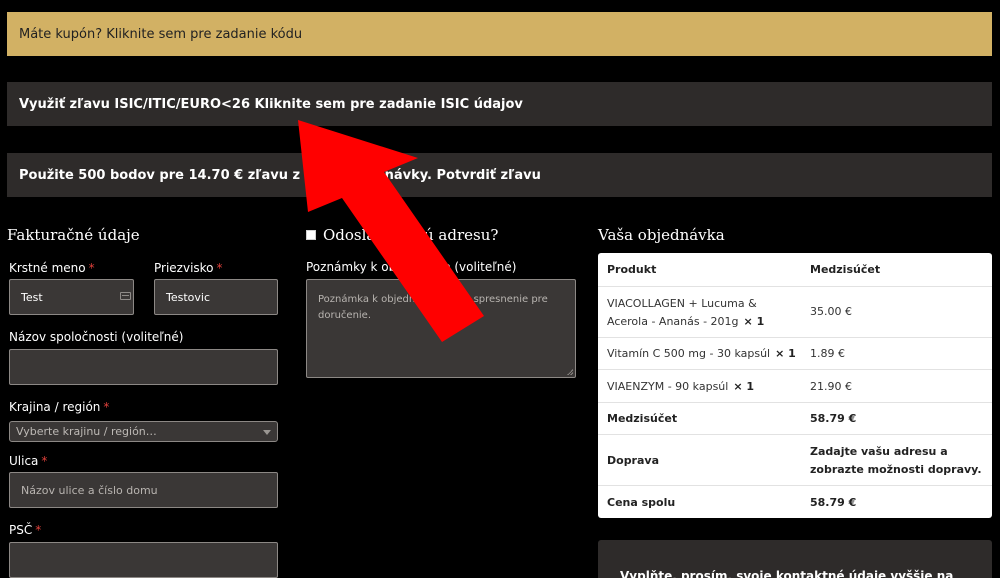 This screenshot has width=1000, height=578. What do you see at coordinates (411, 267) in the screenshot?
I see `order-notes-label: Poznámky k objednávke (voliteľné)` at bounding box center [411, 267].